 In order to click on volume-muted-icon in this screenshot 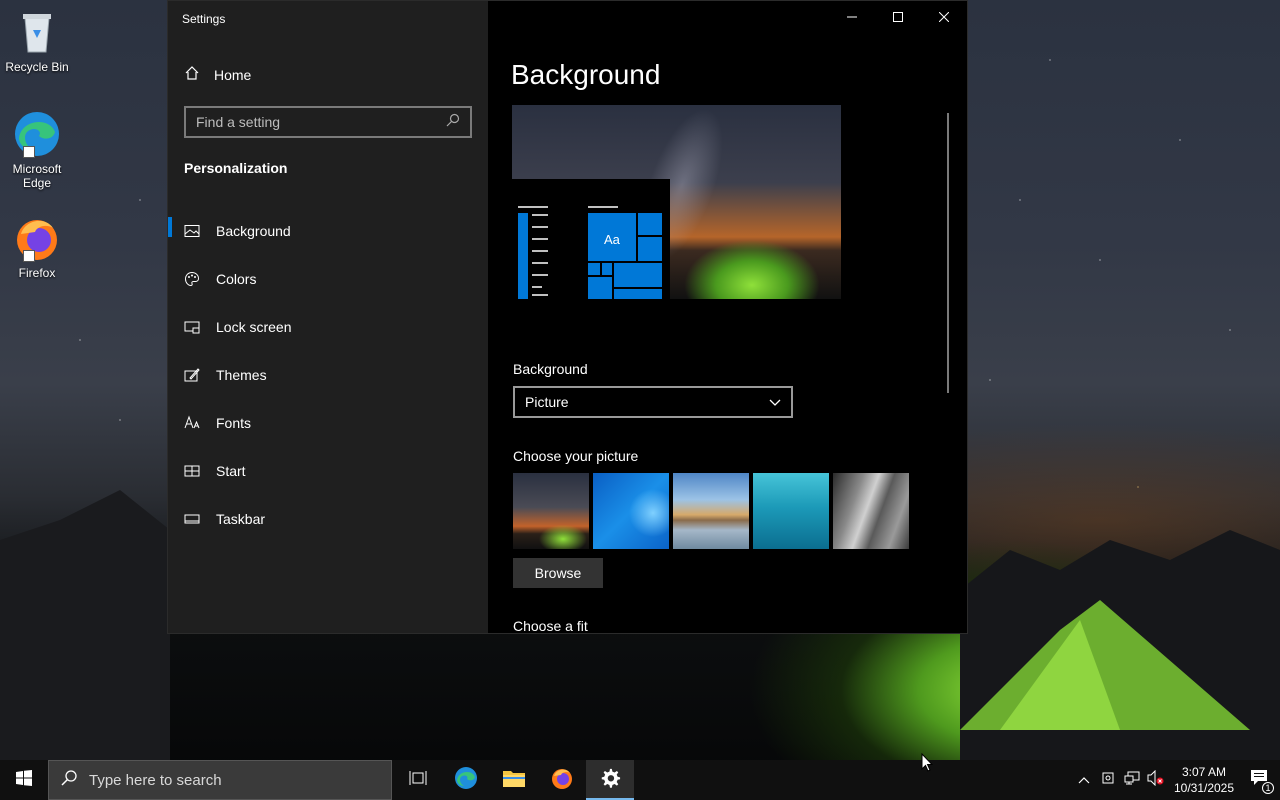, I will do `click(1156, 780)`.